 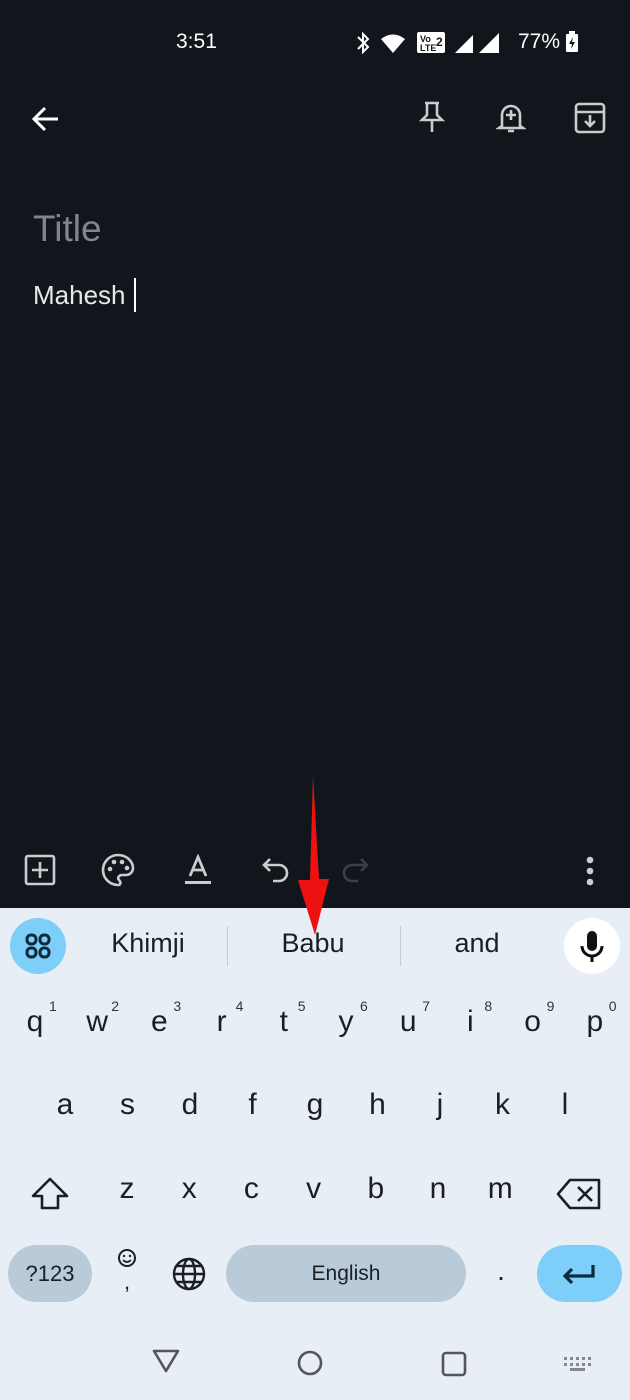 I want to click on space-bar: English, so click(x=346, y=1273).